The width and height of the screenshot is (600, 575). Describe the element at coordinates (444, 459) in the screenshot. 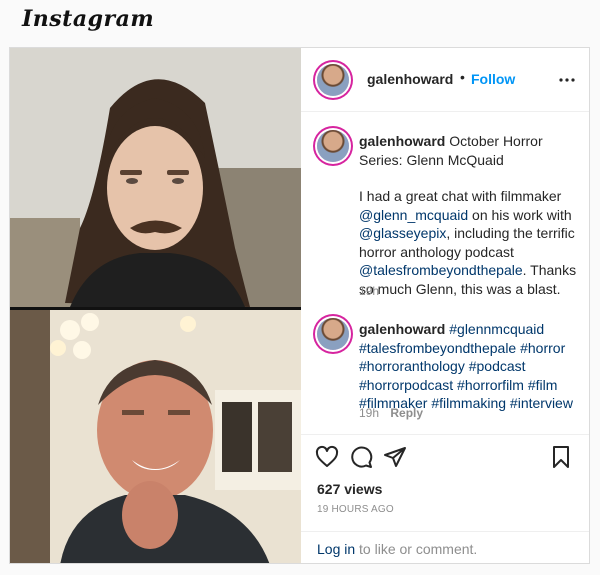

I see `action-icons` at that location.